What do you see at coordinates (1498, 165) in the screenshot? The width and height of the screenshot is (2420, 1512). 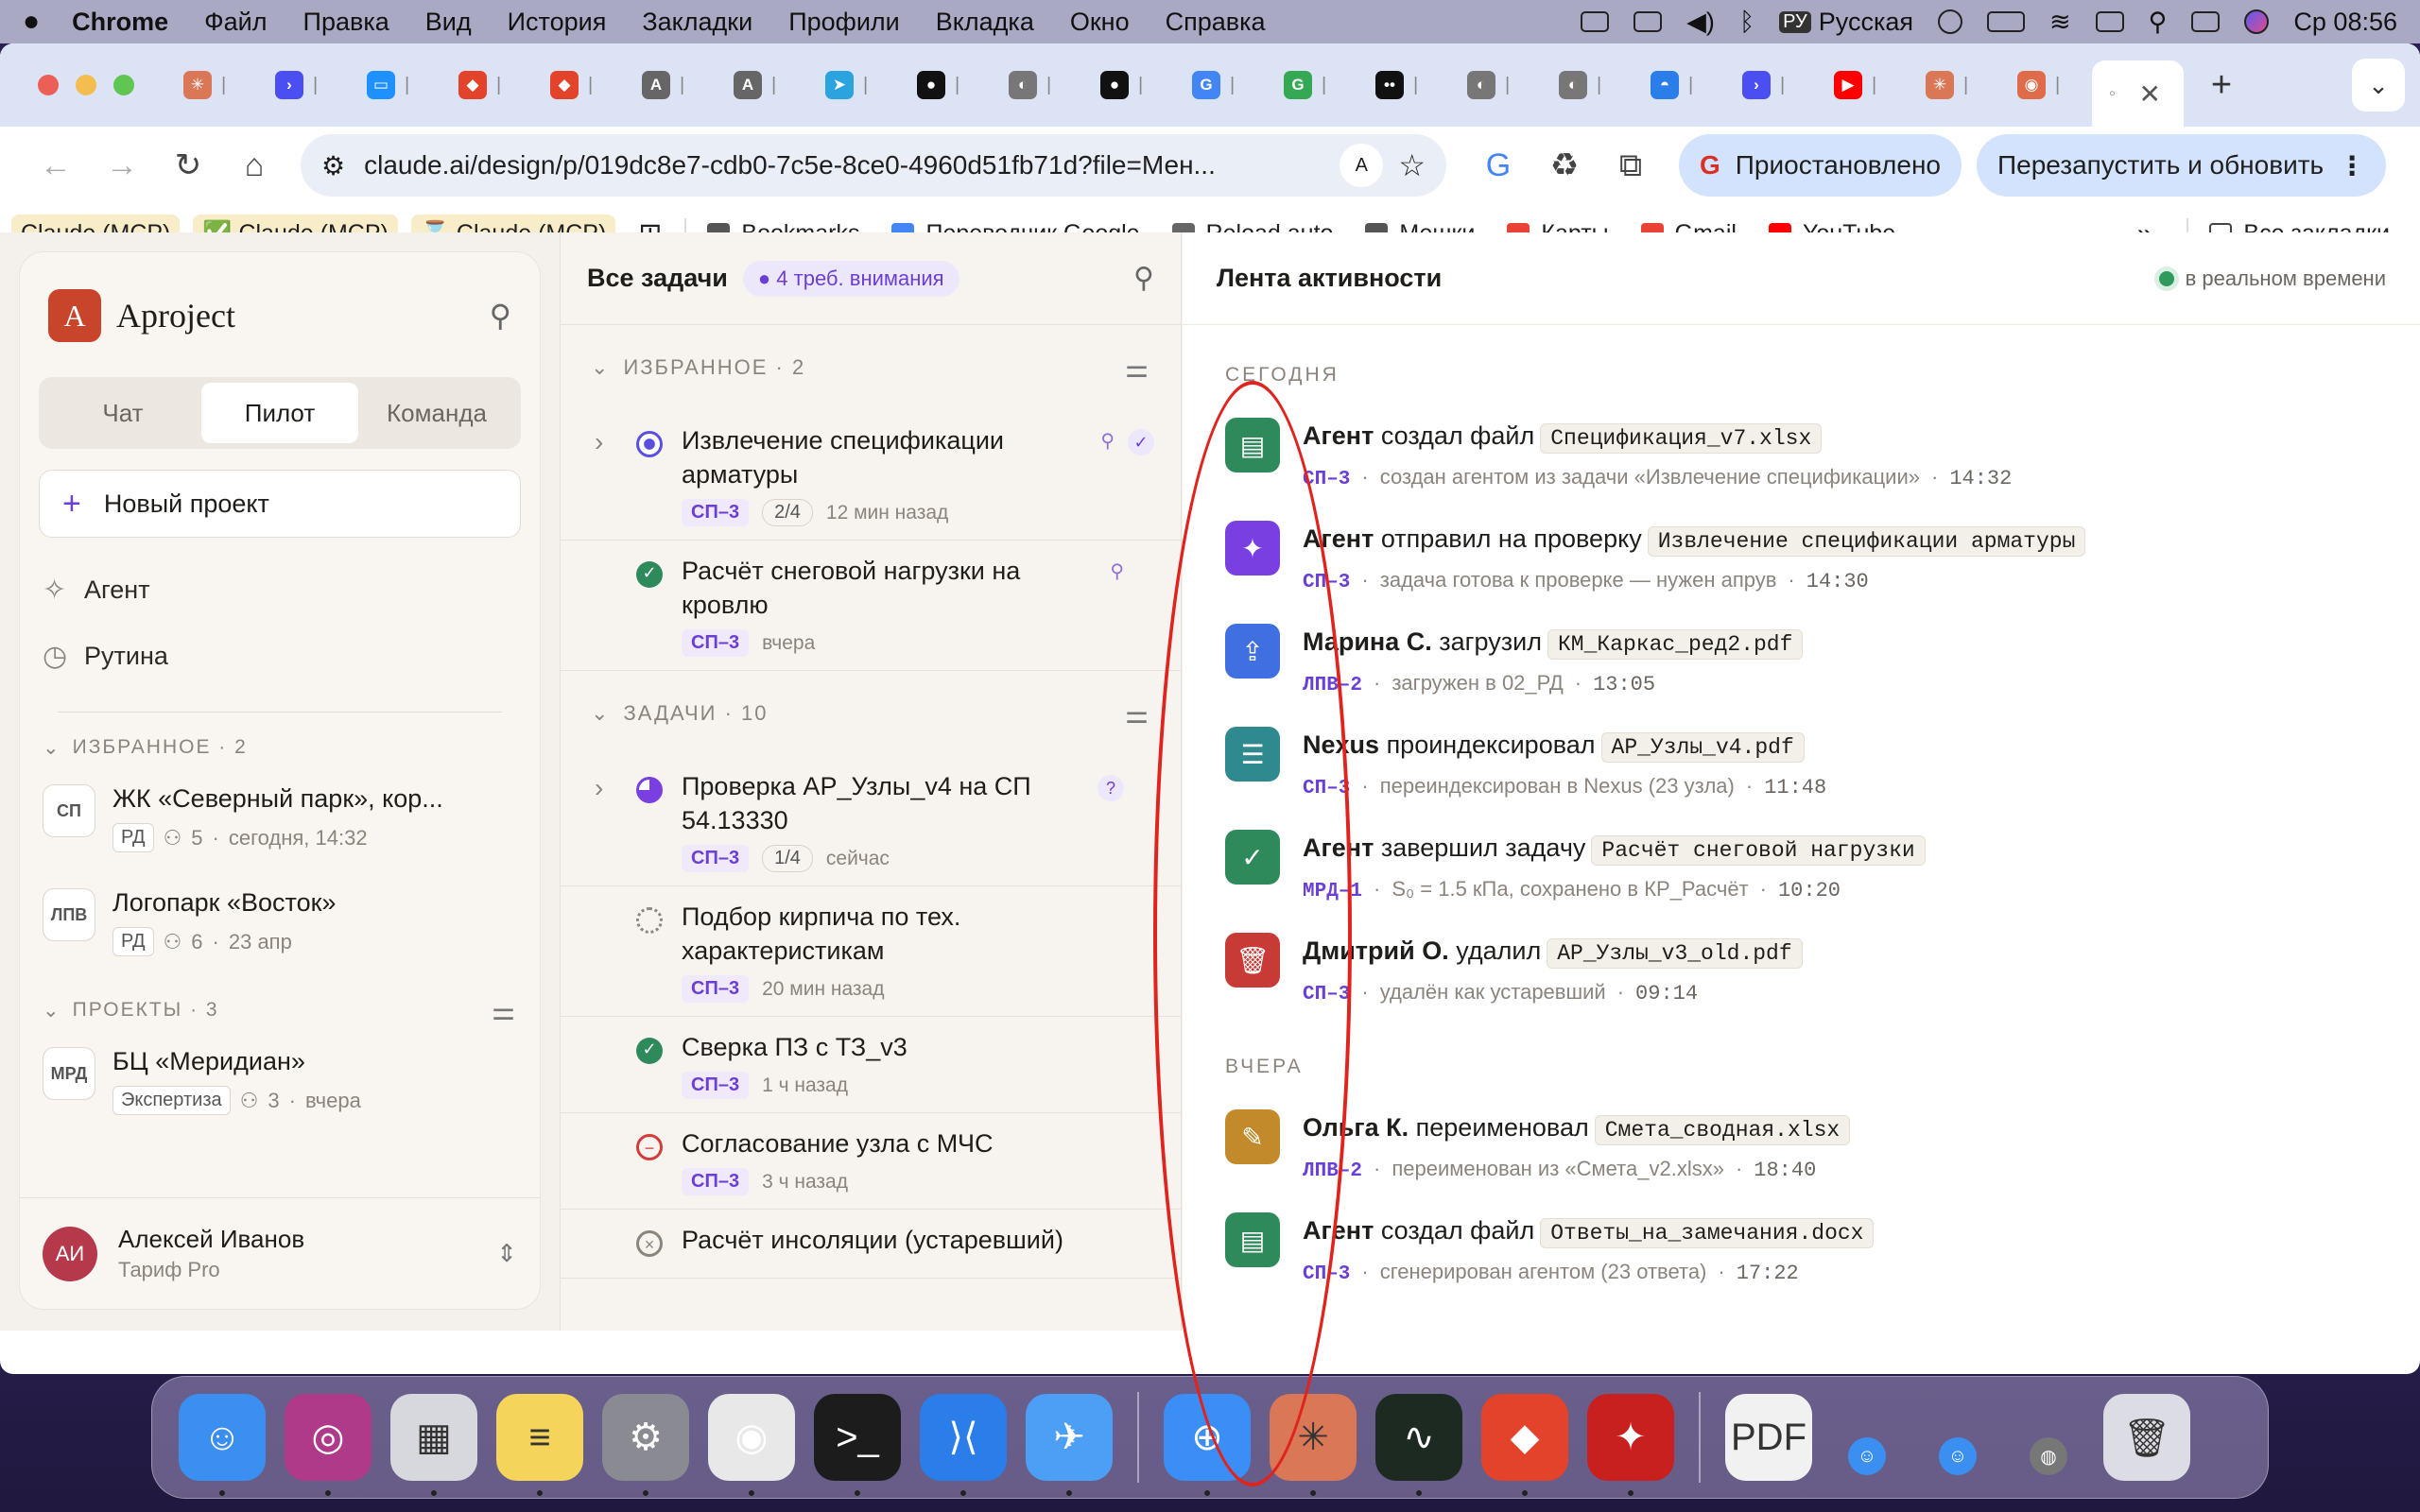 I see `google-translate-ext-icon: G` at bounding box center [1498, 165].